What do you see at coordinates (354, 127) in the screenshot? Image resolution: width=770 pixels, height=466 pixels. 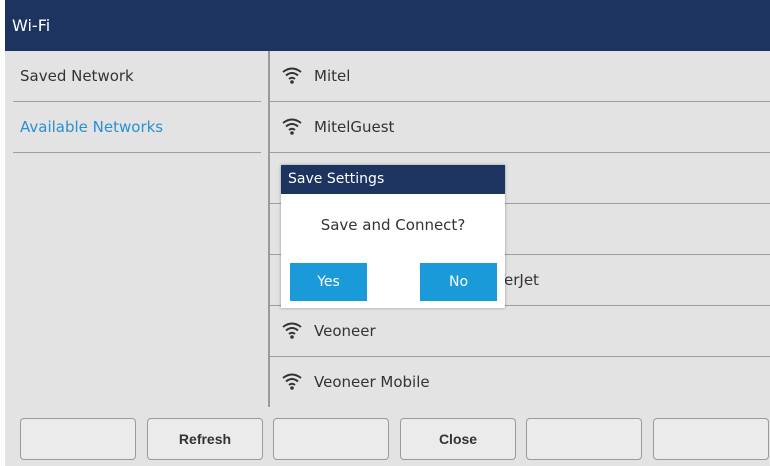 I see `network-name: MitelGuest` at bounding box center [354, 127].